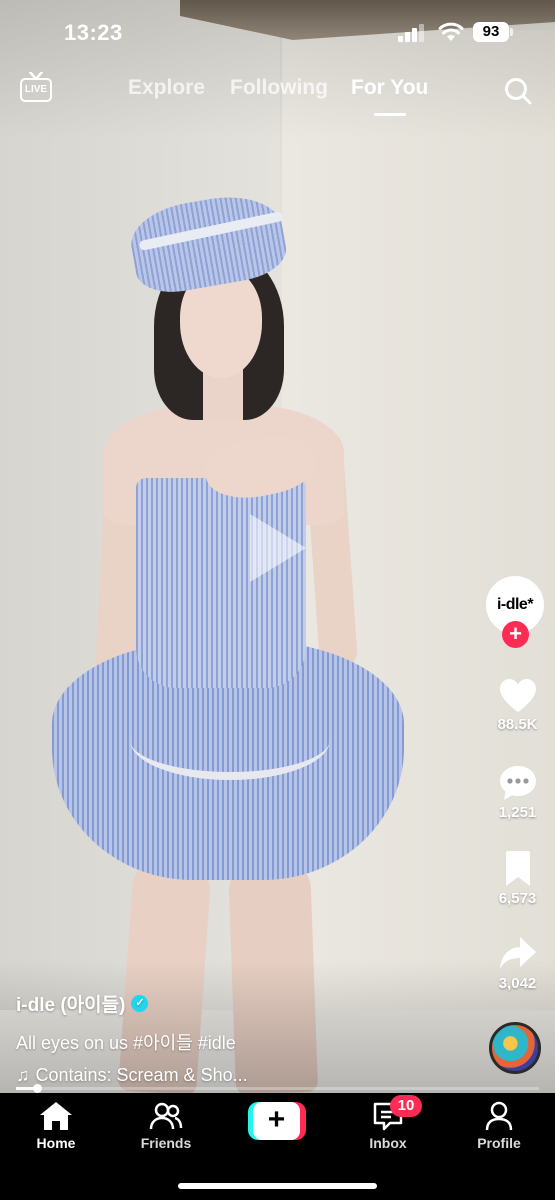 The height and width of the screenshot is (1200, 555). Describe the element at coordinates (37, 1088) in the screenshot. I see `video-progress-handle` at that location.